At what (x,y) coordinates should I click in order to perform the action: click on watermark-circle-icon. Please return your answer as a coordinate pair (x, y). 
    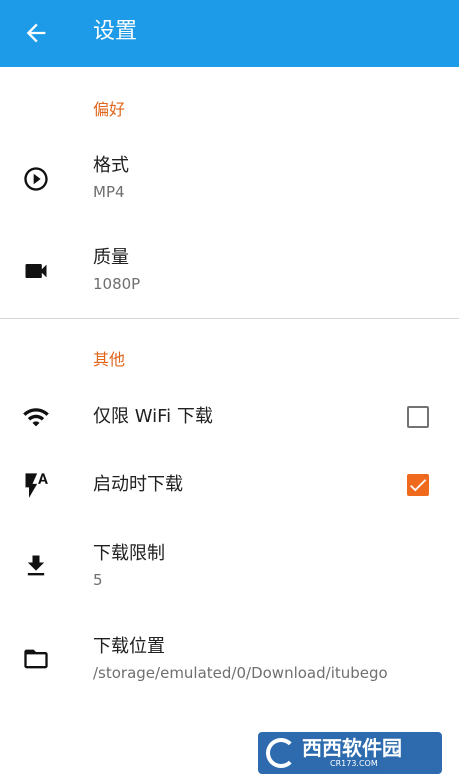
    Looking at the image, I should click on (281, 753).